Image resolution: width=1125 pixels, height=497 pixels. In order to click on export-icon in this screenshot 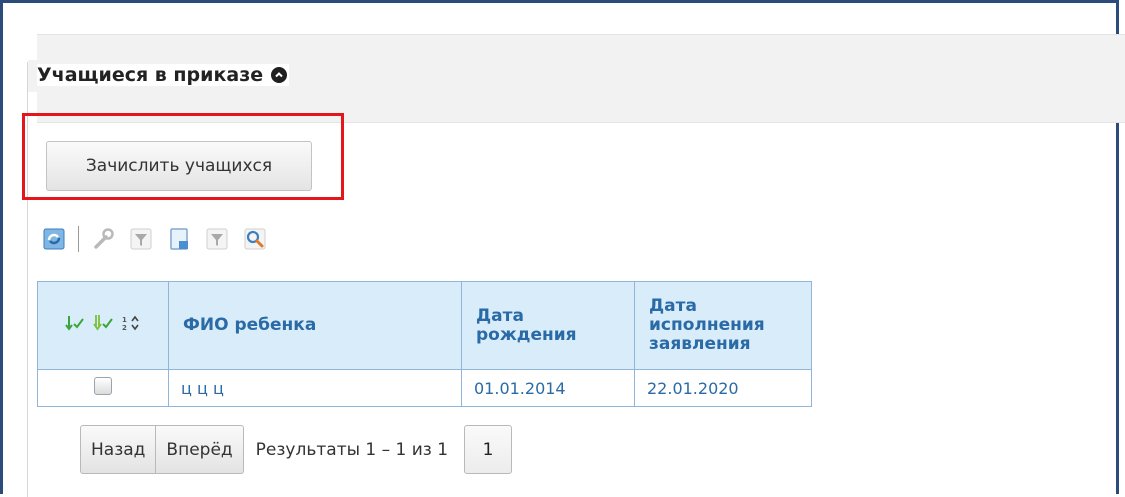, I will do `click(179, 239)`.